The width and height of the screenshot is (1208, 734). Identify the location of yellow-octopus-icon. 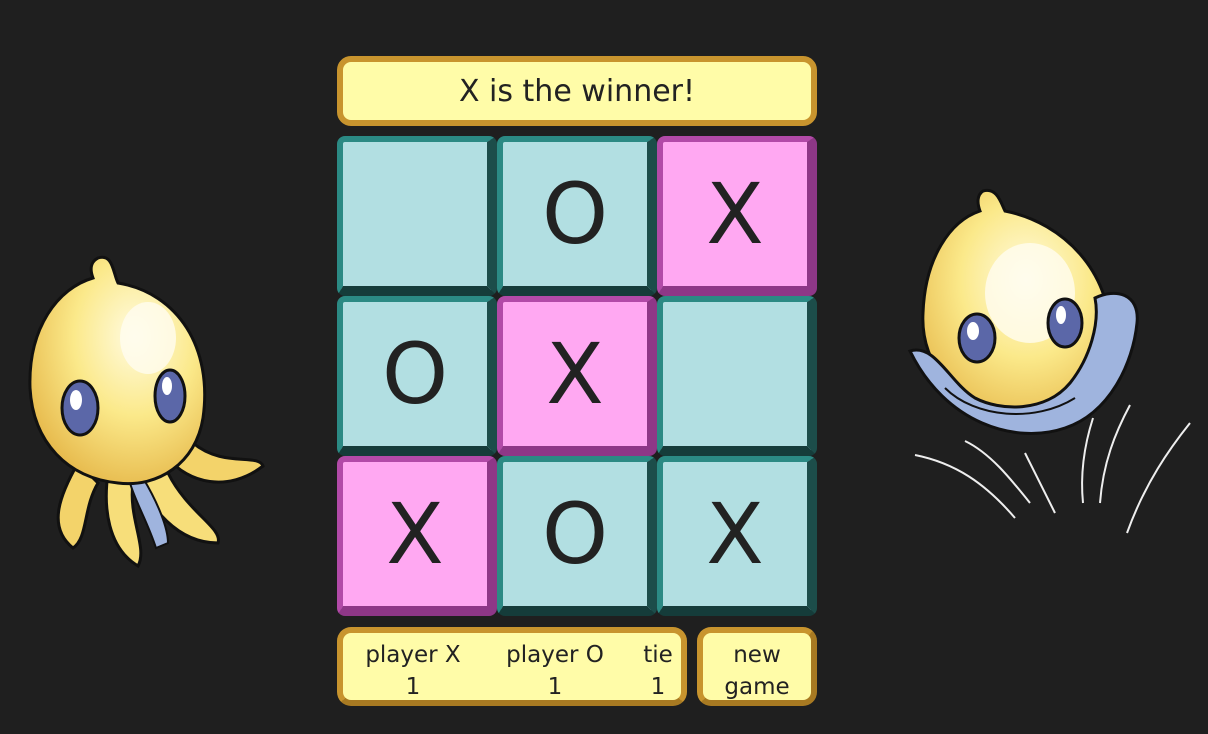
(146, 412).